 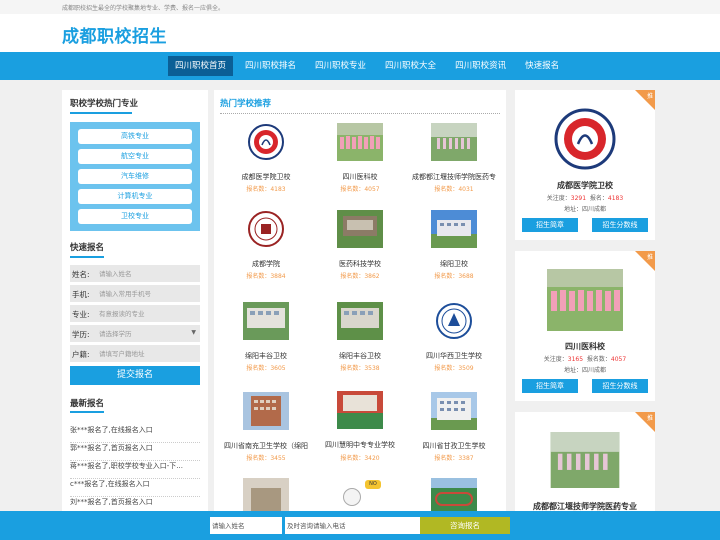 I want to click on featured-school-card: 推 成都都江堰技师学院医药专业, so click(x=585, y=461).